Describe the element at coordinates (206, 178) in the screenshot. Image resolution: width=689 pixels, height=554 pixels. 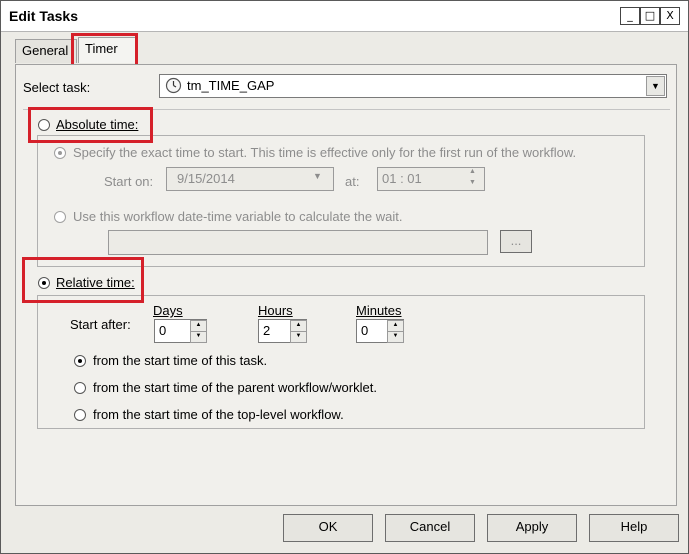
I see `start-on-date-value: 9/15/2014` at that location.